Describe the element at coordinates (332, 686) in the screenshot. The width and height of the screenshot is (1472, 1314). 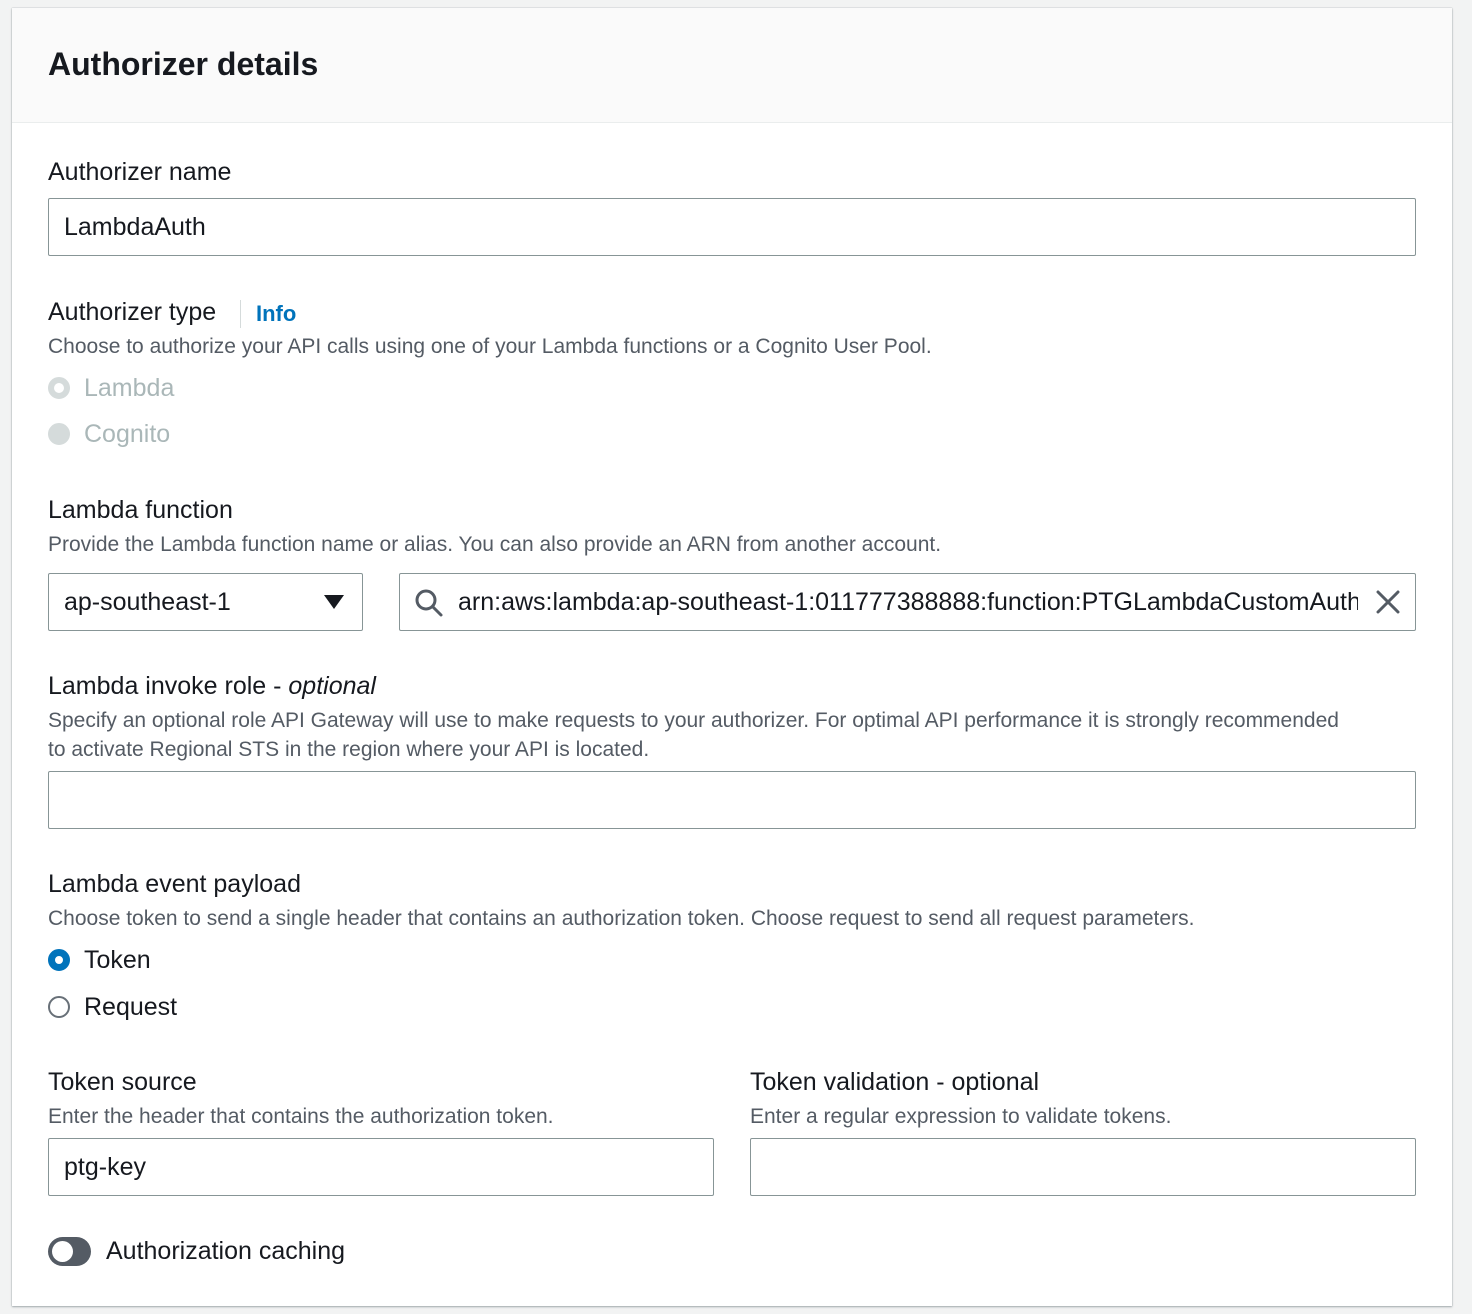
I see `invoke-role-optional: optional` at that location.